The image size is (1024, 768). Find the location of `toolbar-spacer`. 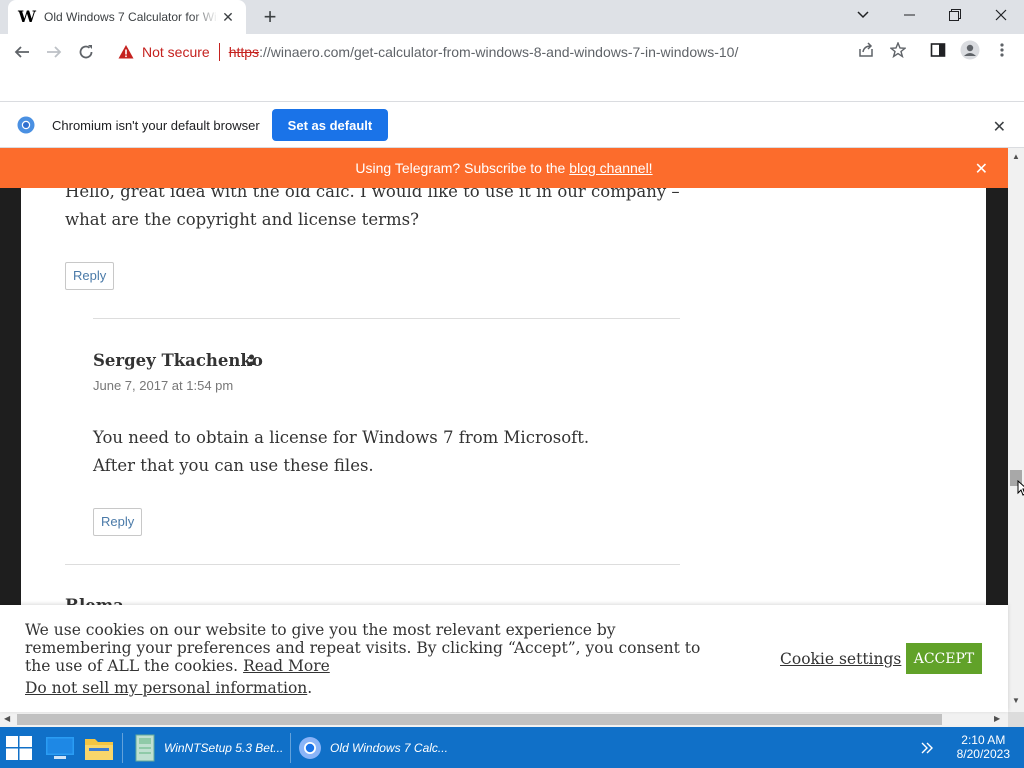

toolbar-spacer is located at coordinates (512, 86).